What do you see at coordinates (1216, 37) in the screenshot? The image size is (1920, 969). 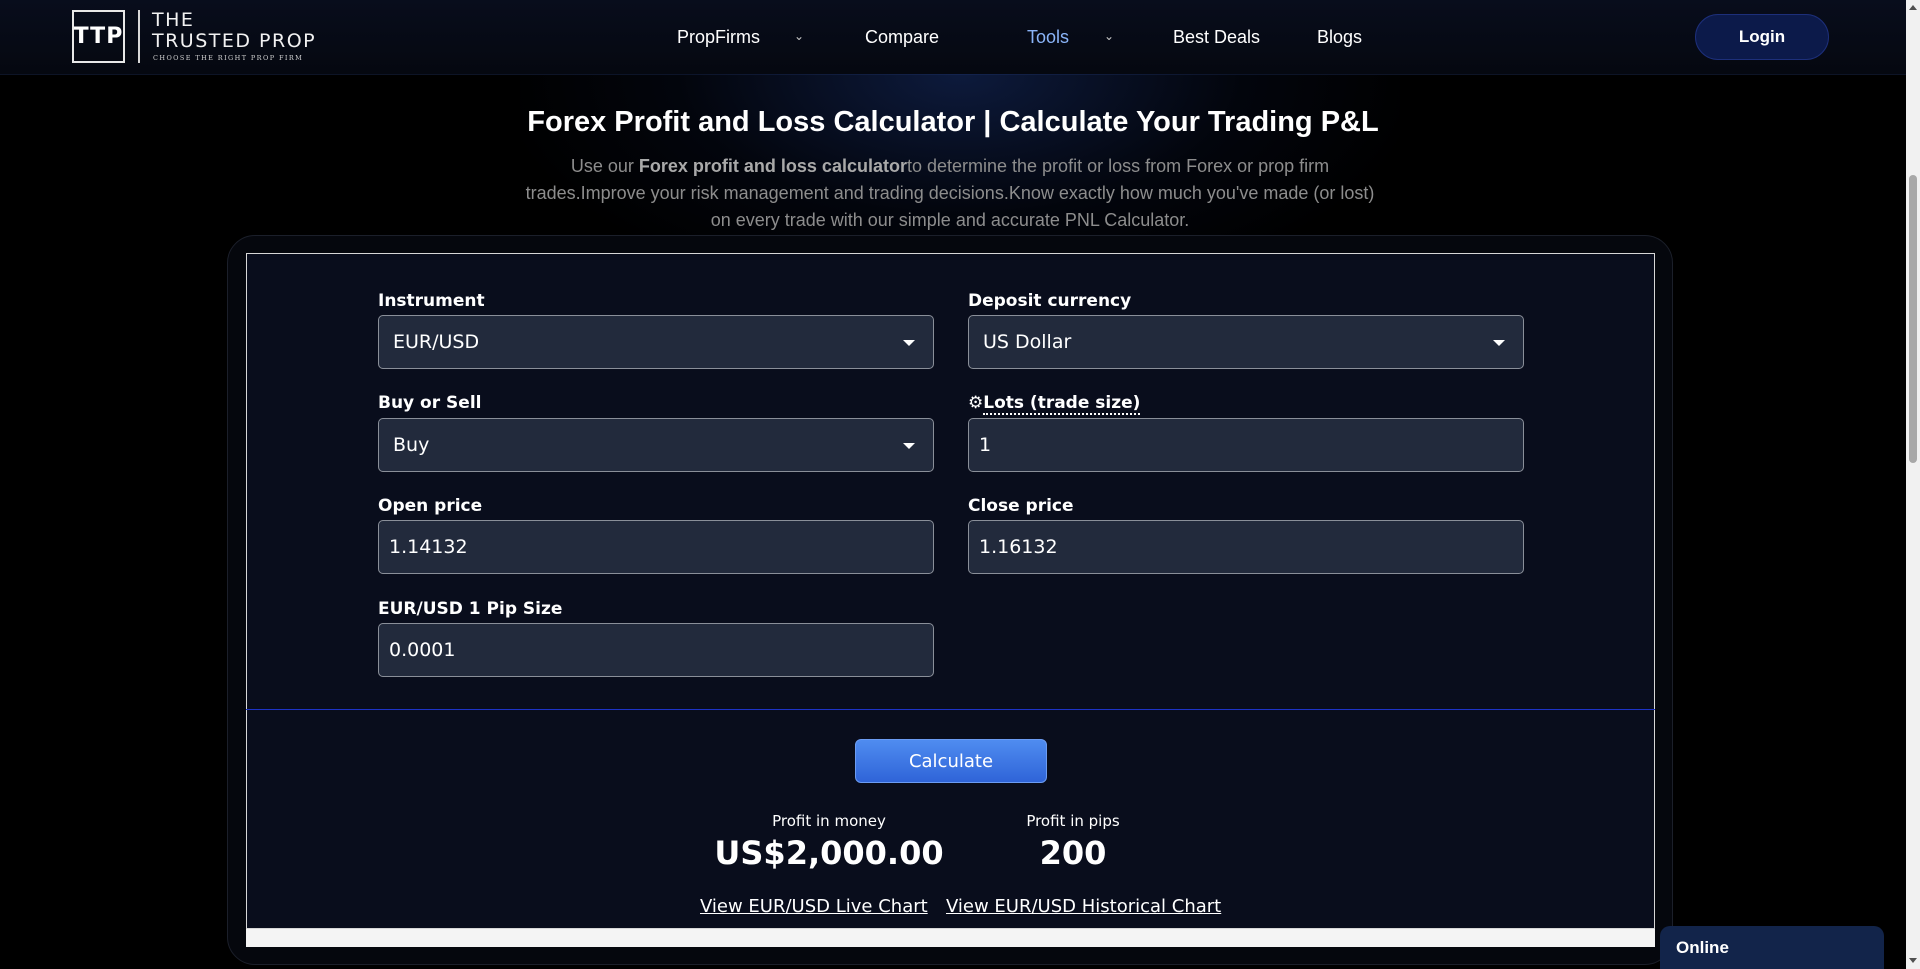 I see `nav-best-deals: Best Deals` at bounding box center [1216, 37].